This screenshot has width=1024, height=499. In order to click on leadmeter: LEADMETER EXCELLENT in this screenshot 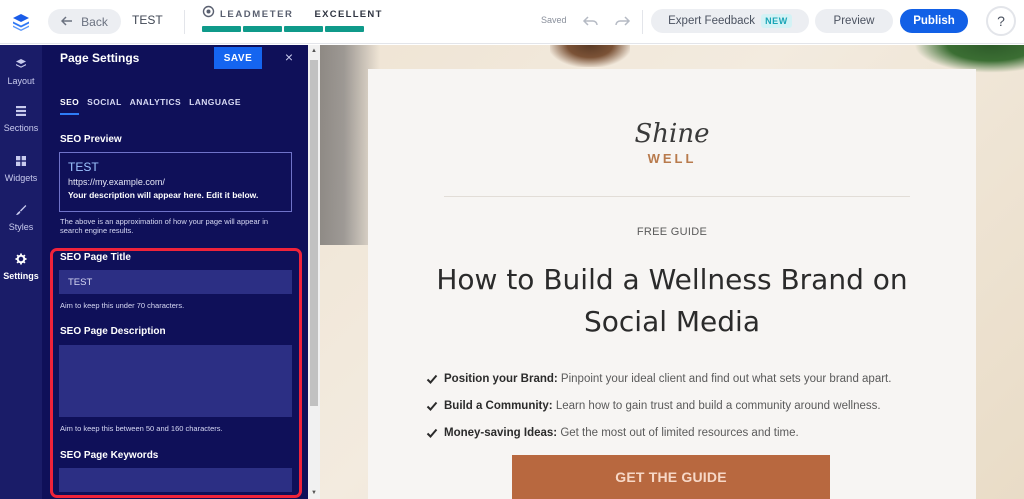, I will do `click(291, 18)`.